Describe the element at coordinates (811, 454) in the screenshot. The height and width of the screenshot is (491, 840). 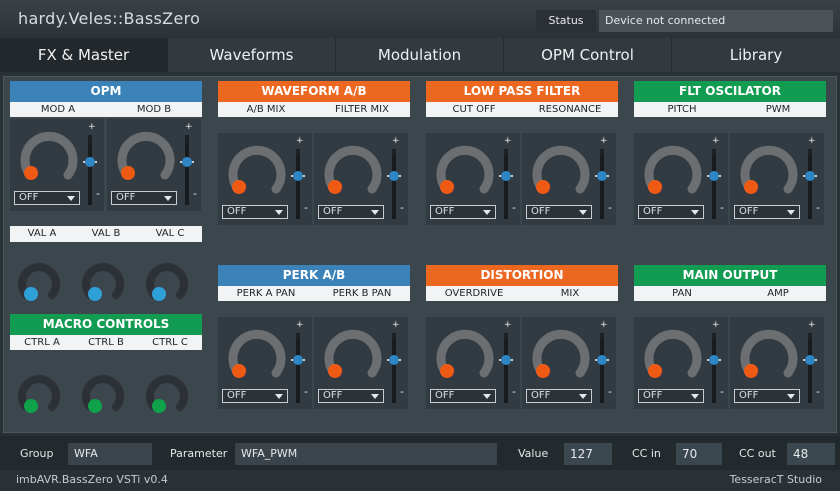
I see `cc-out-field: 48` at that location.